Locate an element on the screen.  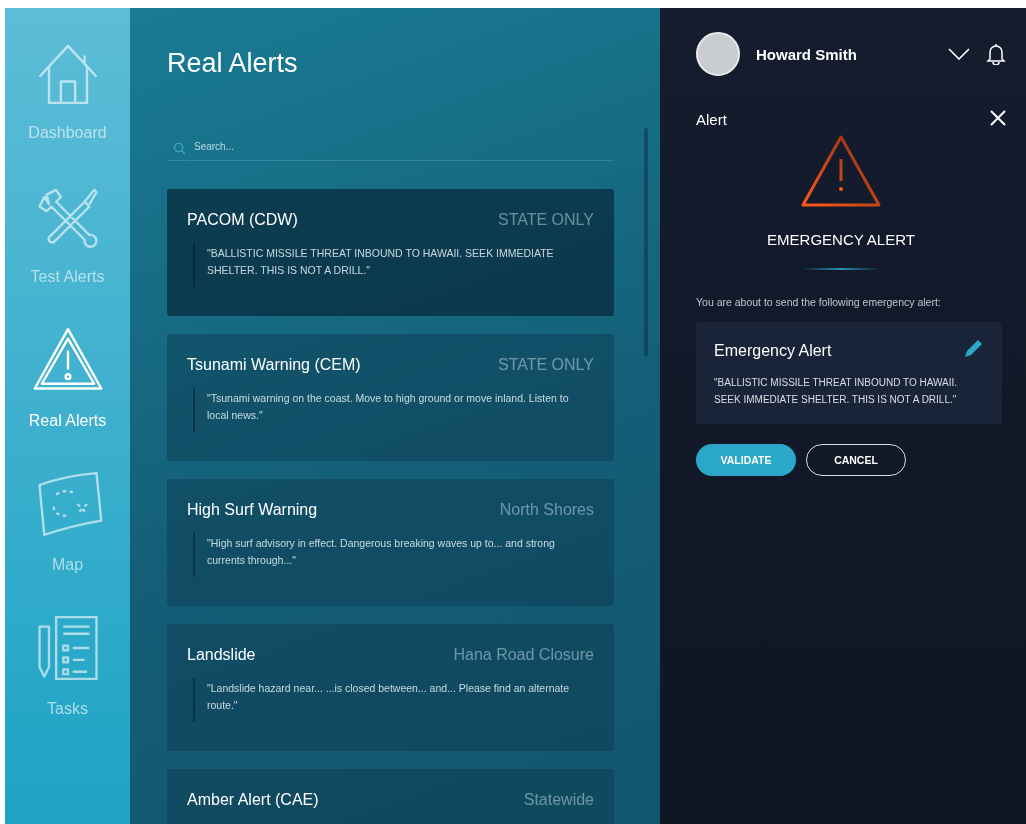
alert-title: Amber Alert (CAE) is located at coordinates (253, 800).